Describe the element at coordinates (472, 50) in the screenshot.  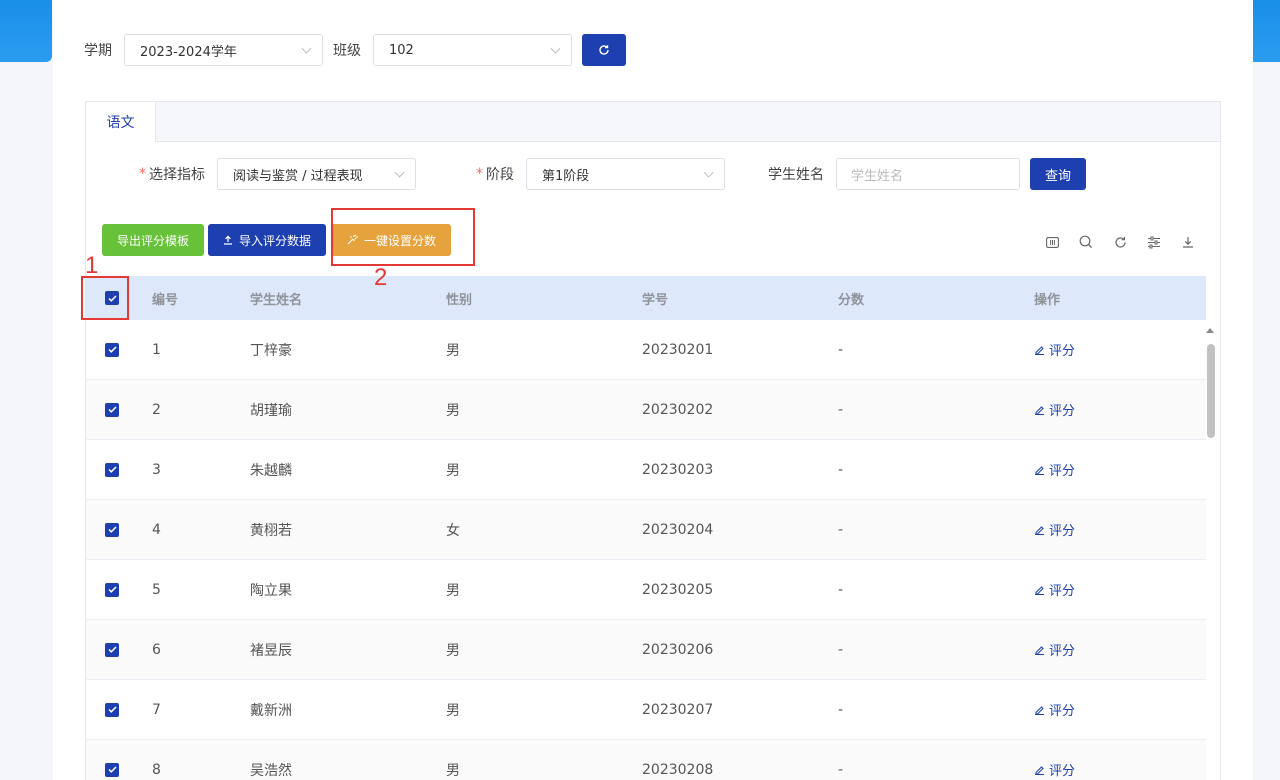
I see `class-select: 102` at that location.